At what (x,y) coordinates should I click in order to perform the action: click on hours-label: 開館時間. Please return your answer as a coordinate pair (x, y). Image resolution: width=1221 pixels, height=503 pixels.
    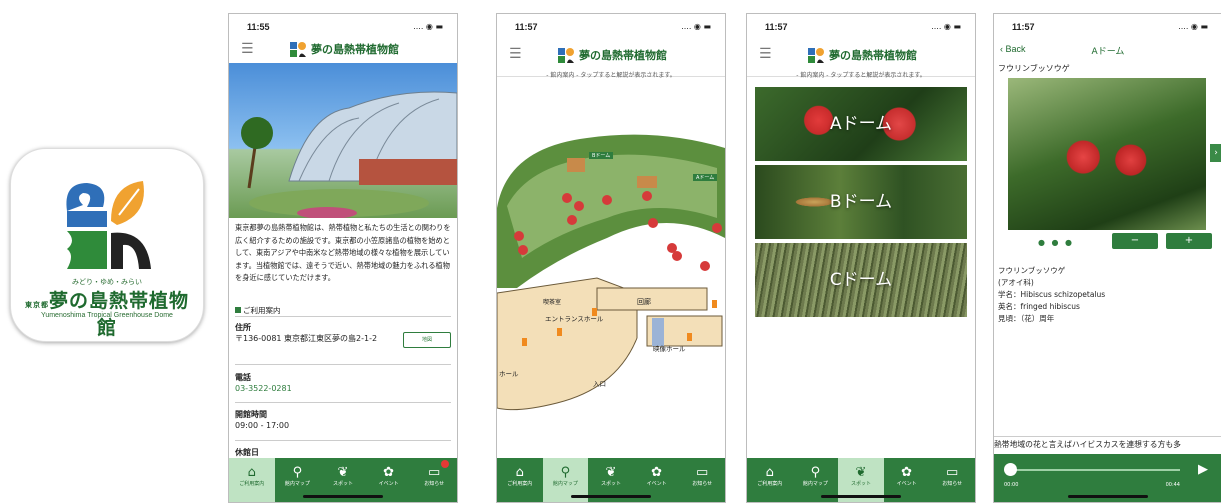
    Looking at the image, I should click on (251, 414).